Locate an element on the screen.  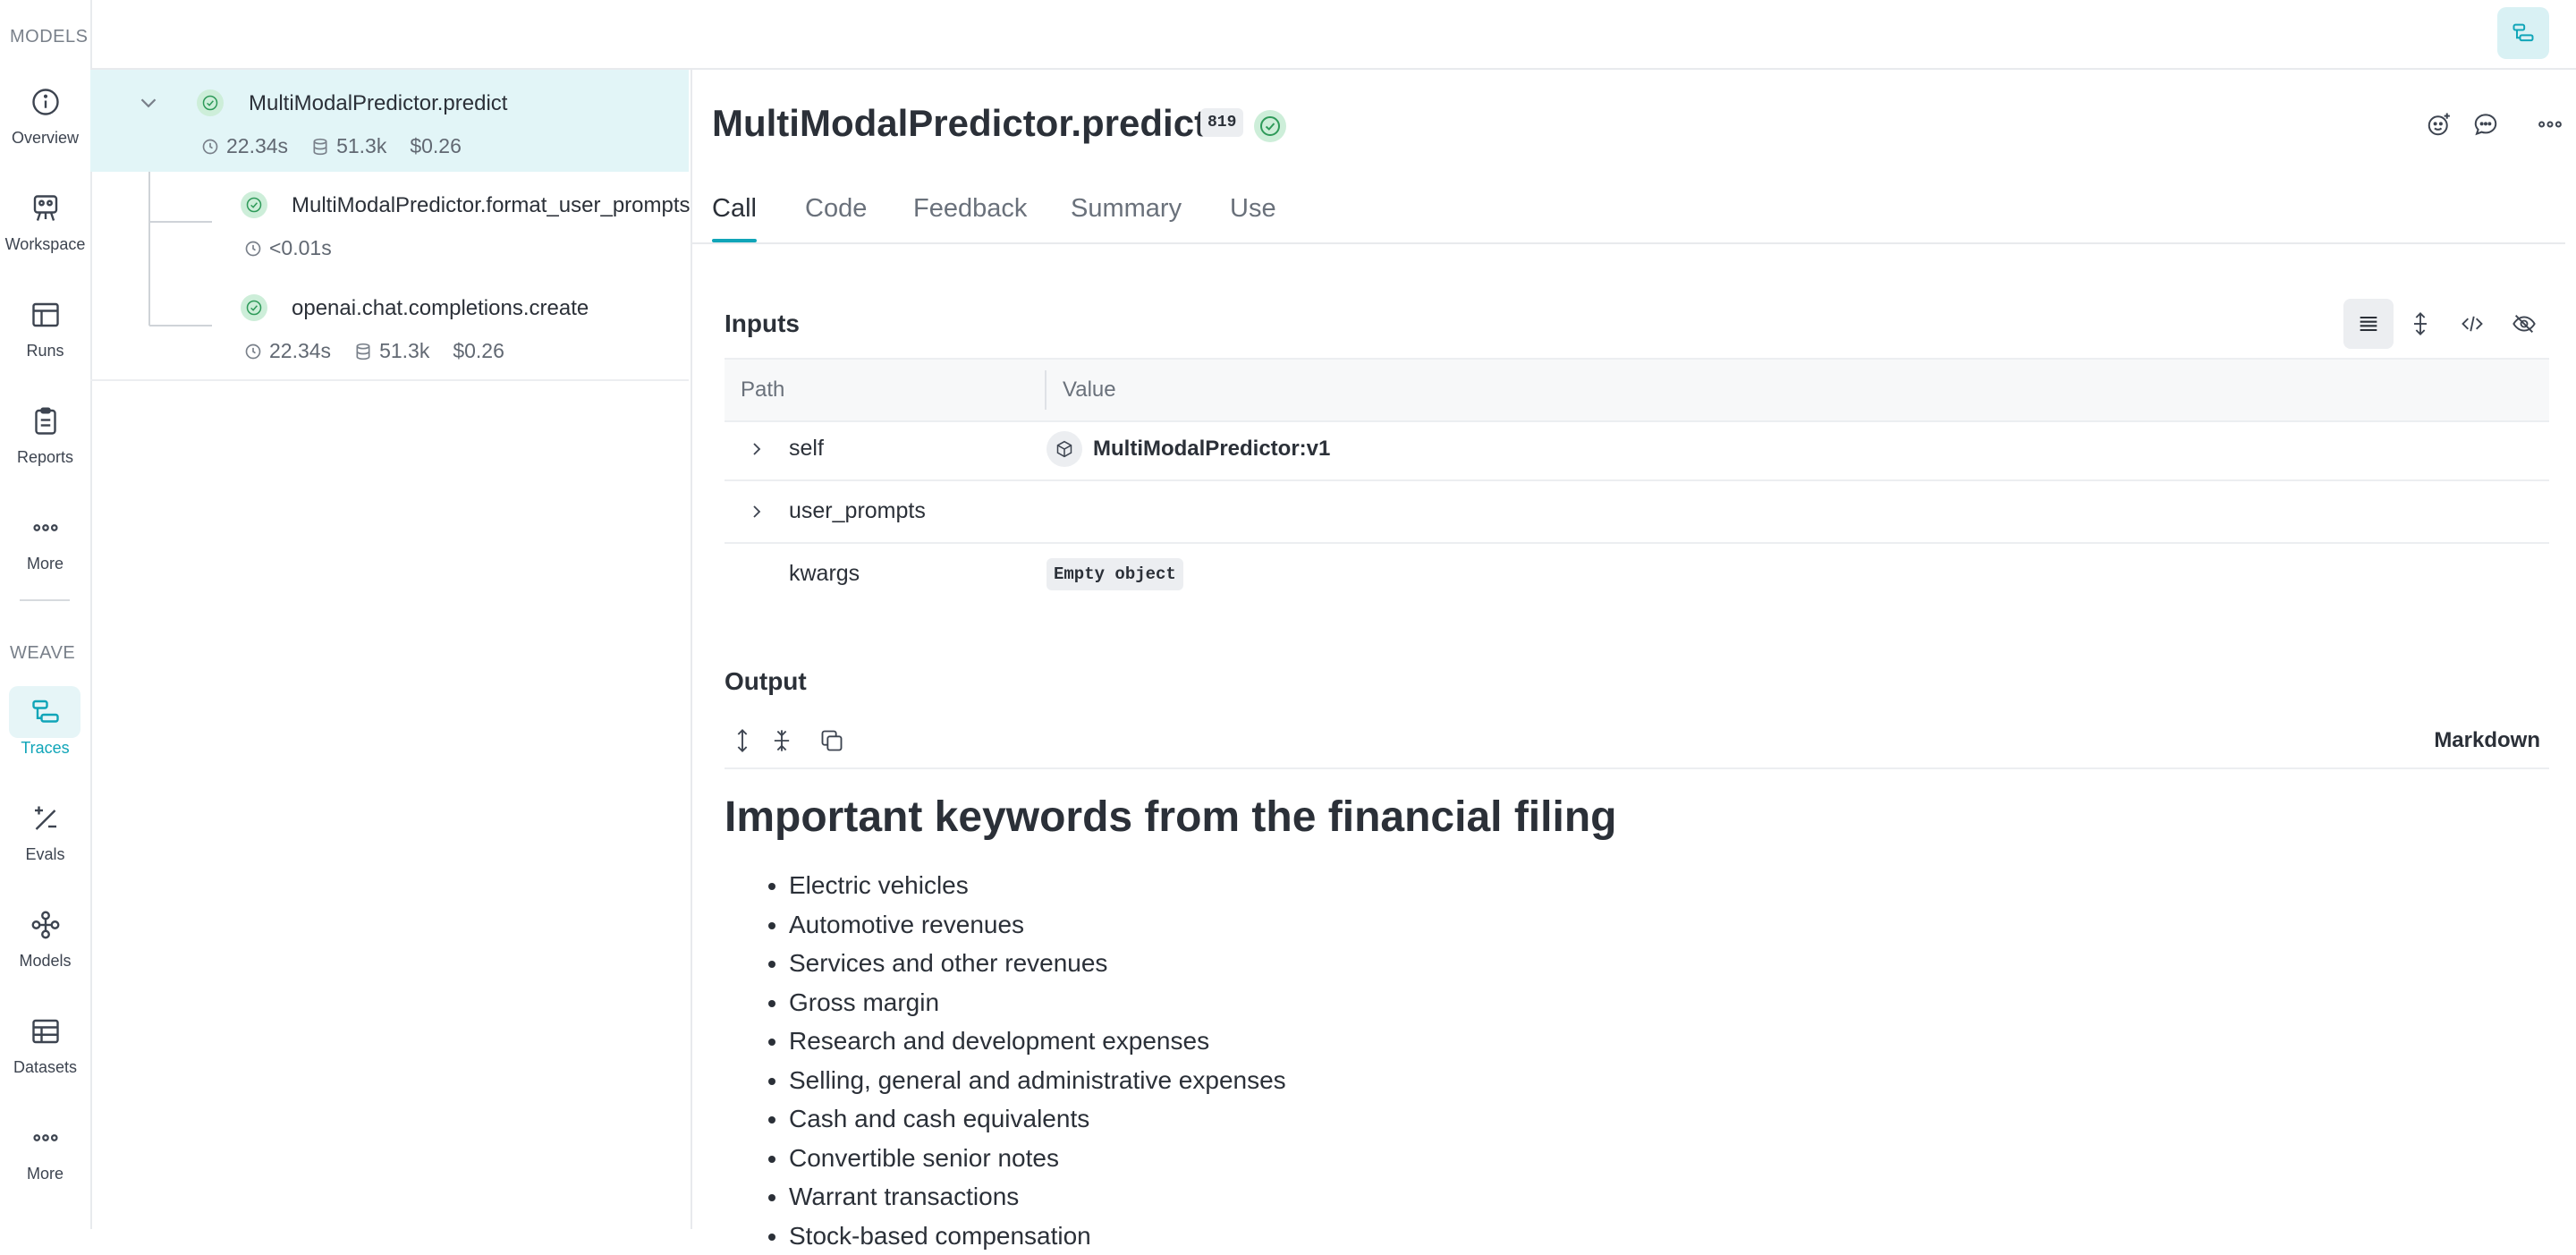
nav-item-runs: Runs is located at coordinates (45, 329).